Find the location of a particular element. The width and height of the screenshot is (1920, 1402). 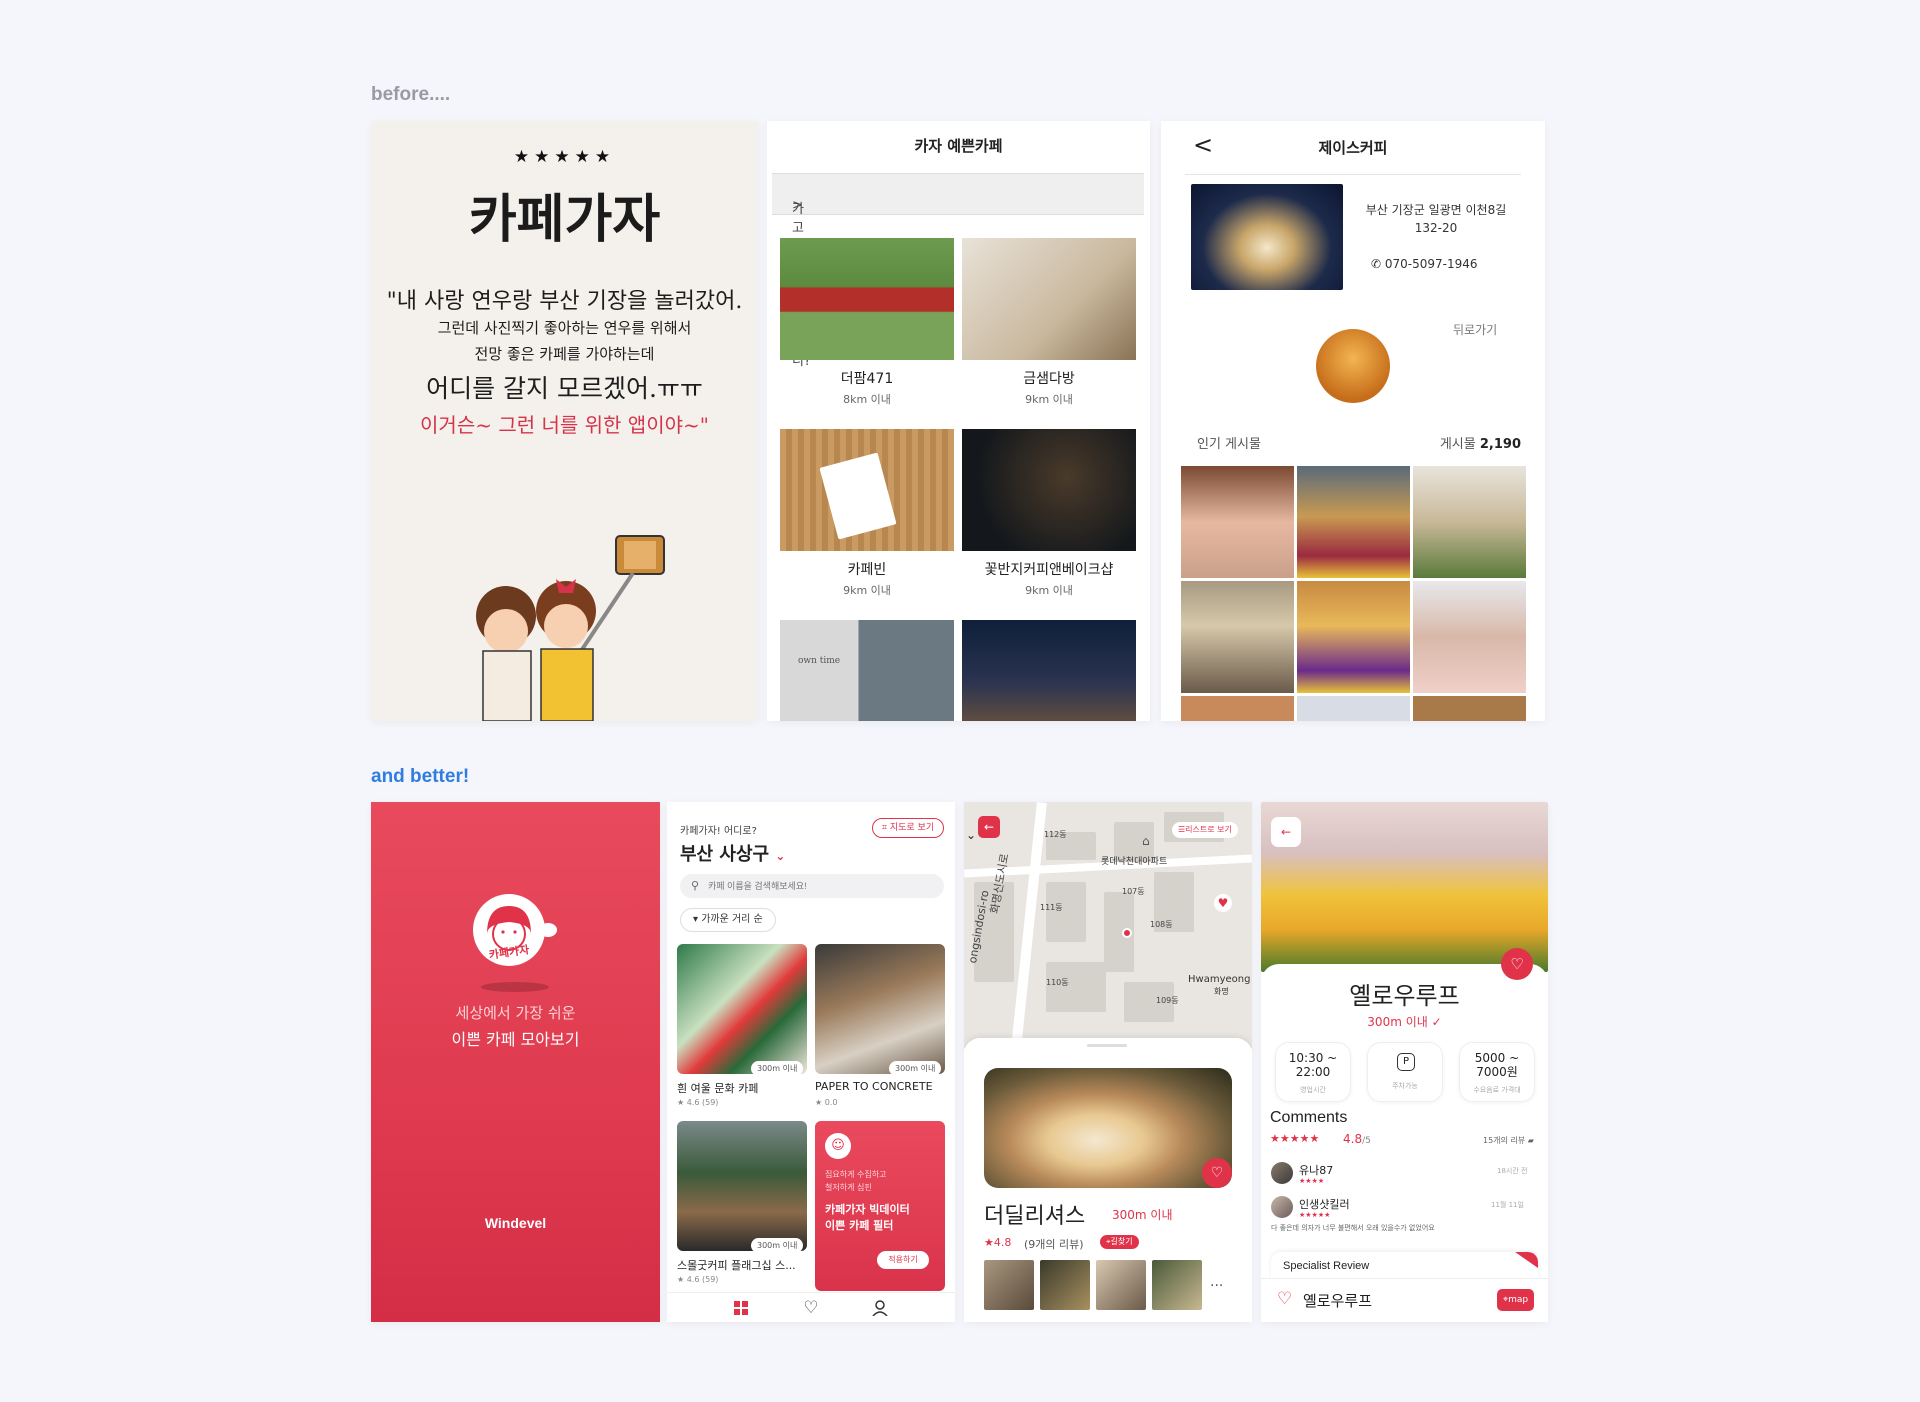

intro-line-2: 그런데 사진찍기 좋아하는 연우를 위해서 is located at coordinates (564, 328).